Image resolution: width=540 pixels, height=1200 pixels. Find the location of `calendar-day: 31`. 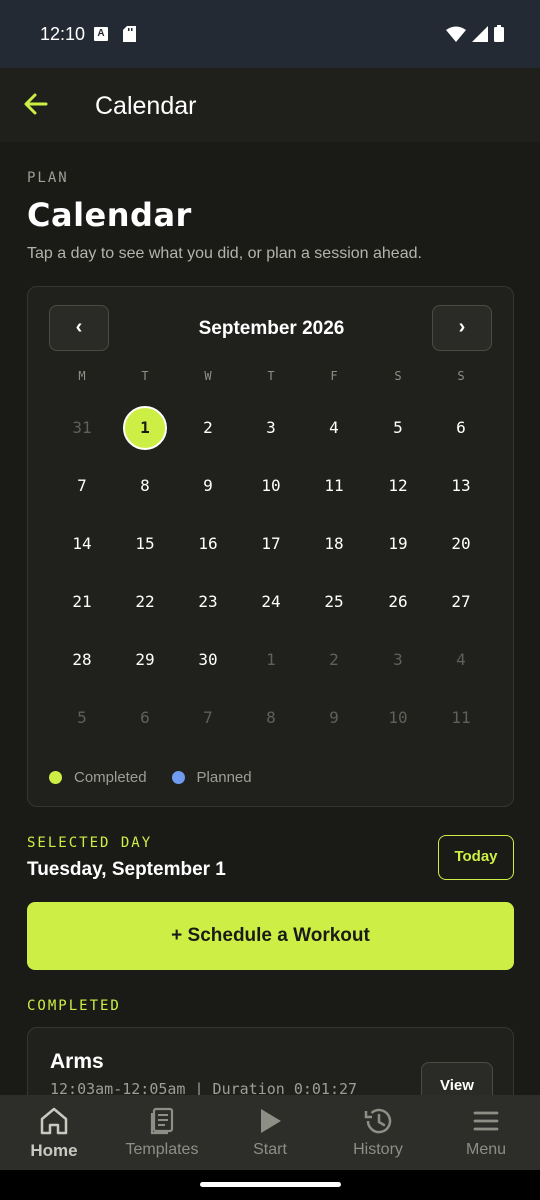

calendar-day: 31 is located at coordinates (82, 428).